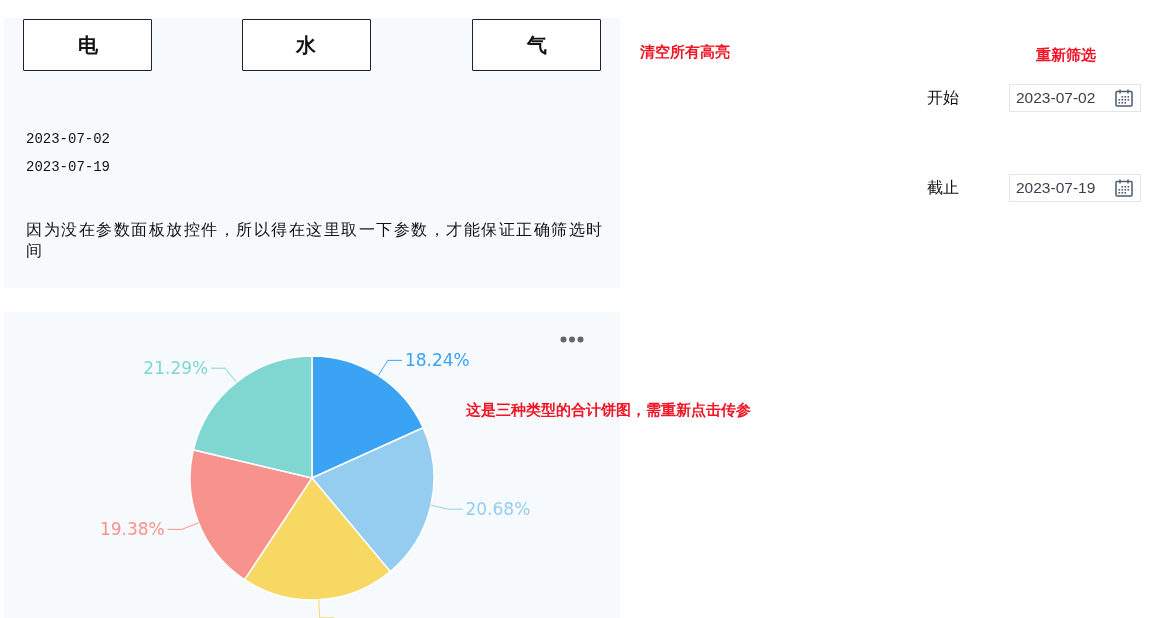  I want to click on slice-label: 19.38%, so click(132, 529).